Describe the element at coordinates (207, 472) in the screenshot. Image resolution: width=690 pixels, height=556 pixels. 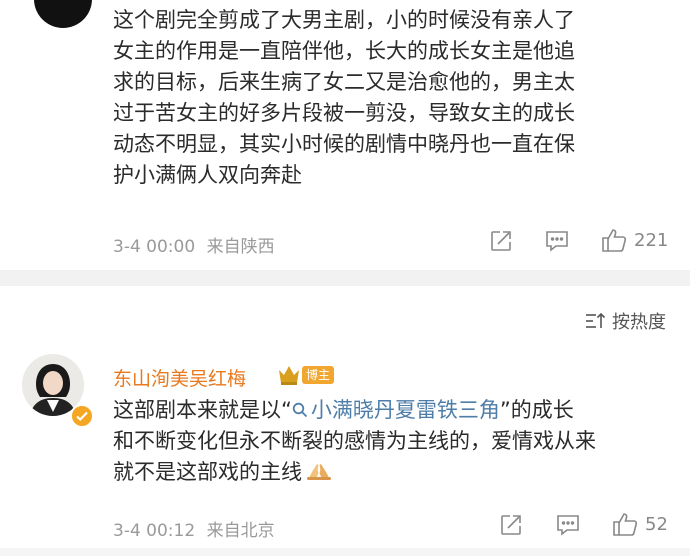
I see `text-segment: 就不是这部戏的主线` at that location.